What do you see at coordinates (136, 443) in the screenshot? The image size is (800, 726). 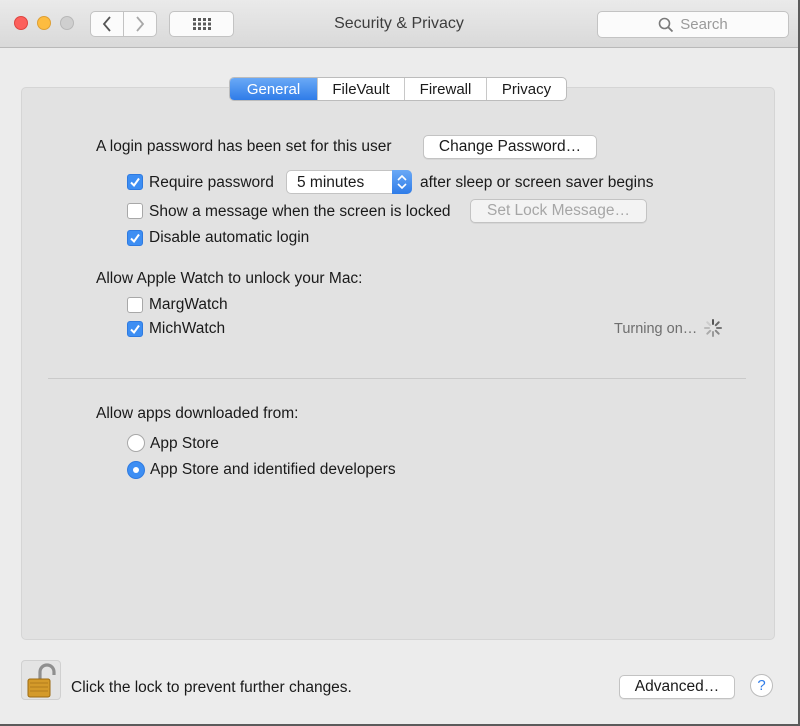 I see `app-store-radio` at bounding box center [136, 443].